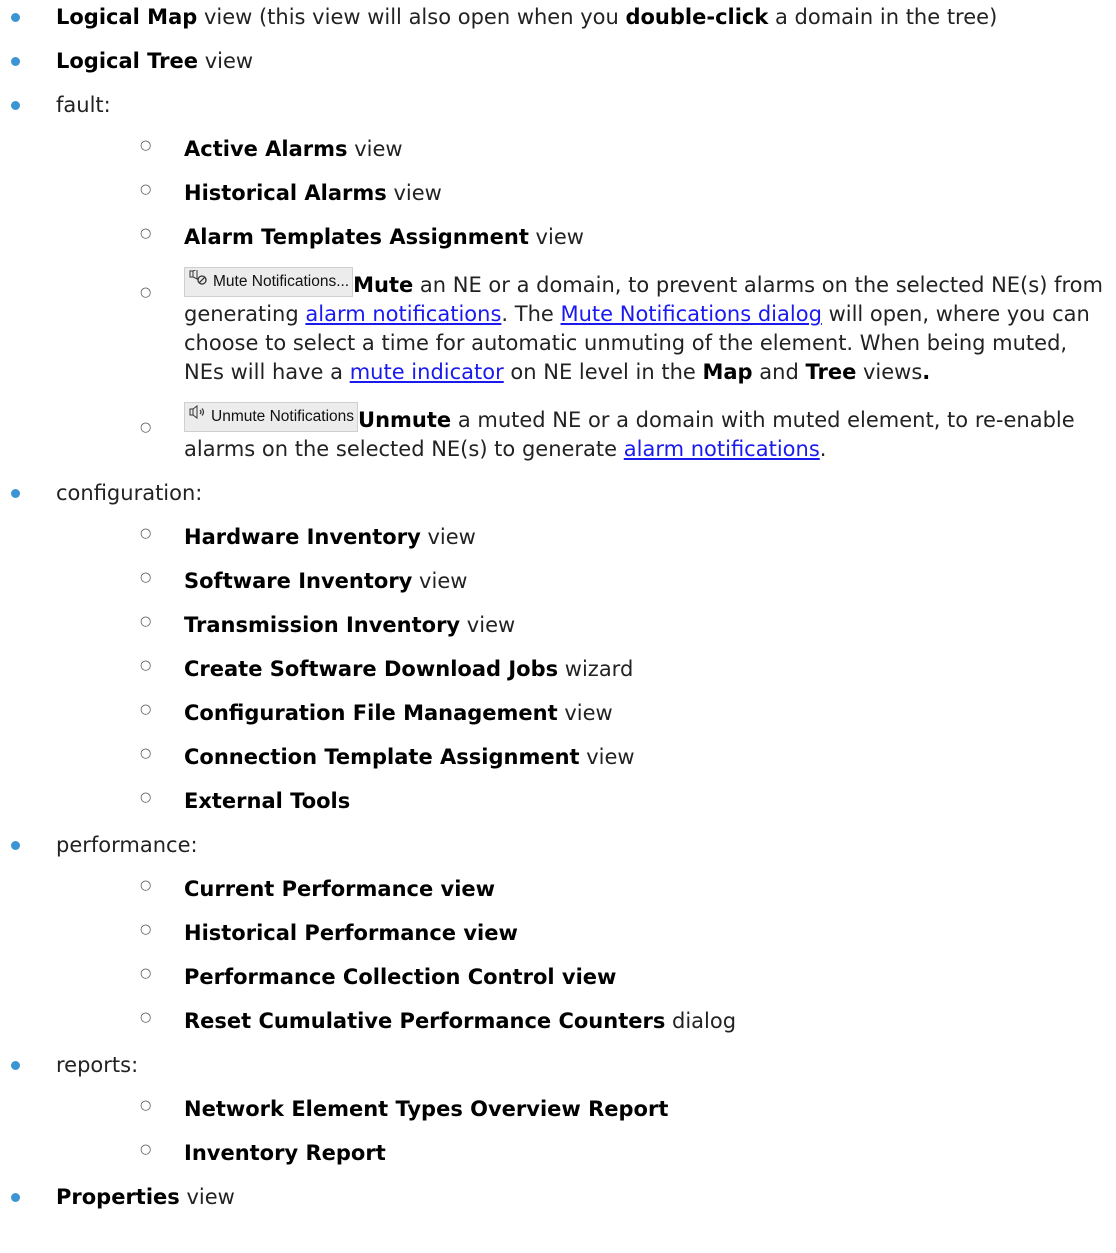 The image size is (1116, 1253). What do you see at coordinates (690, 314) in the screenshot?
I see `mute-notifications-dialog-link: Mute Notifications dialog` at bounding box center [690, 314].